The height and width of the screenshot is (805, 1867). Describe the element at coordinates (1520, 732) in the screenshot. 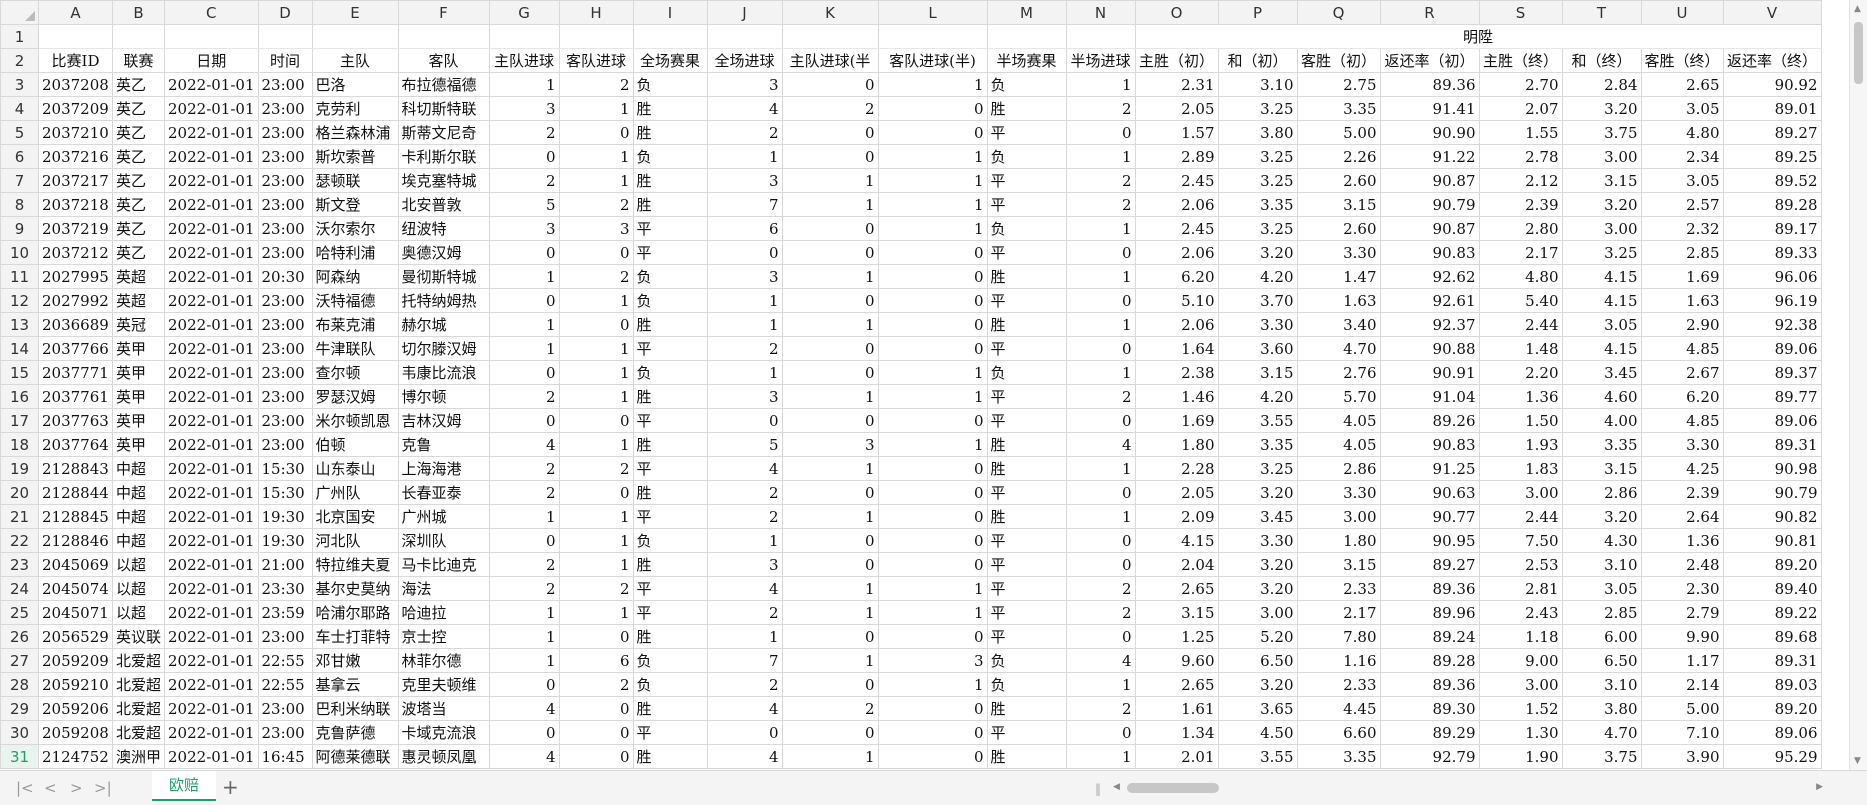

I see `cell: 1.30` at that location.